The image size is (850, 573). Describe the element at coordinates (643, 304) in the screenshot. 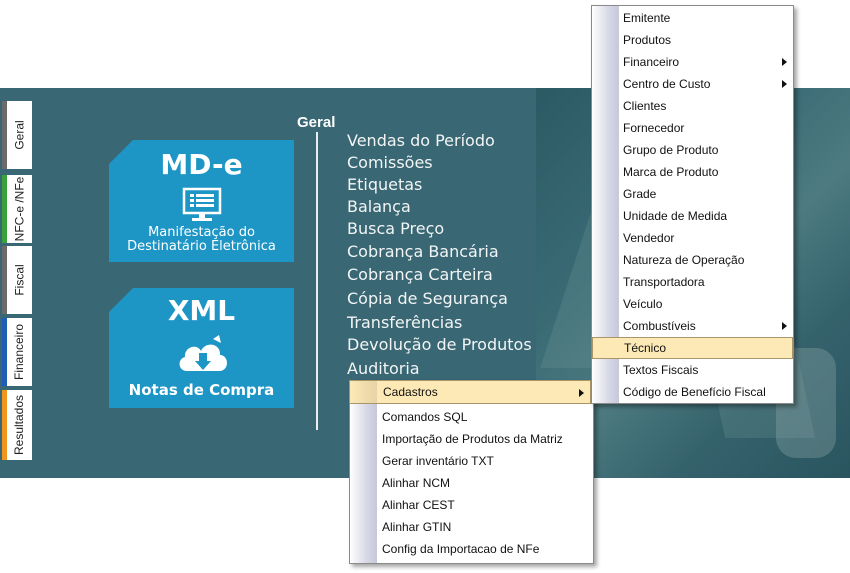

I see `menu-item-label: Veículo` at that location.